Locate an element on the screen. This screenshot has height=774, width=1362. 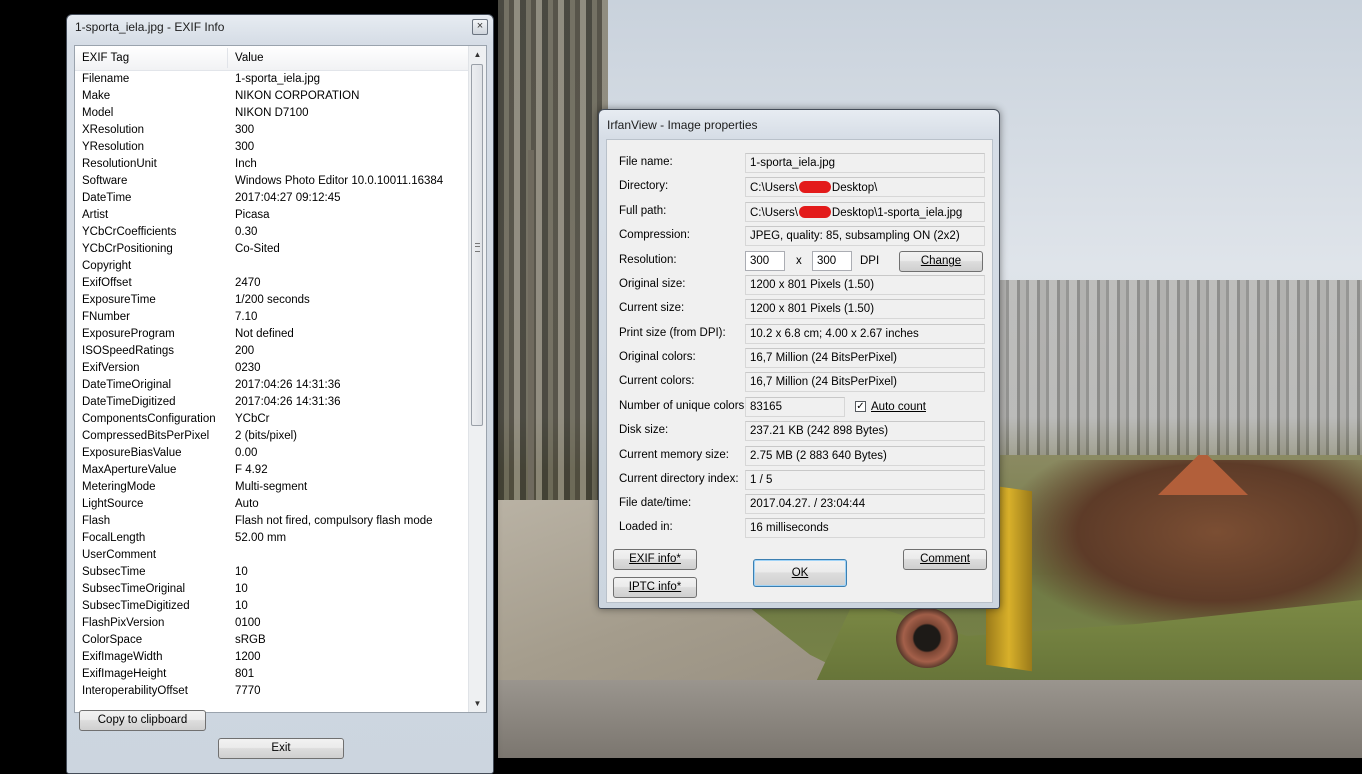
field-original-colors: 16,7 Million (24 BitsPerPixel) is located at coordinates (865, 358).